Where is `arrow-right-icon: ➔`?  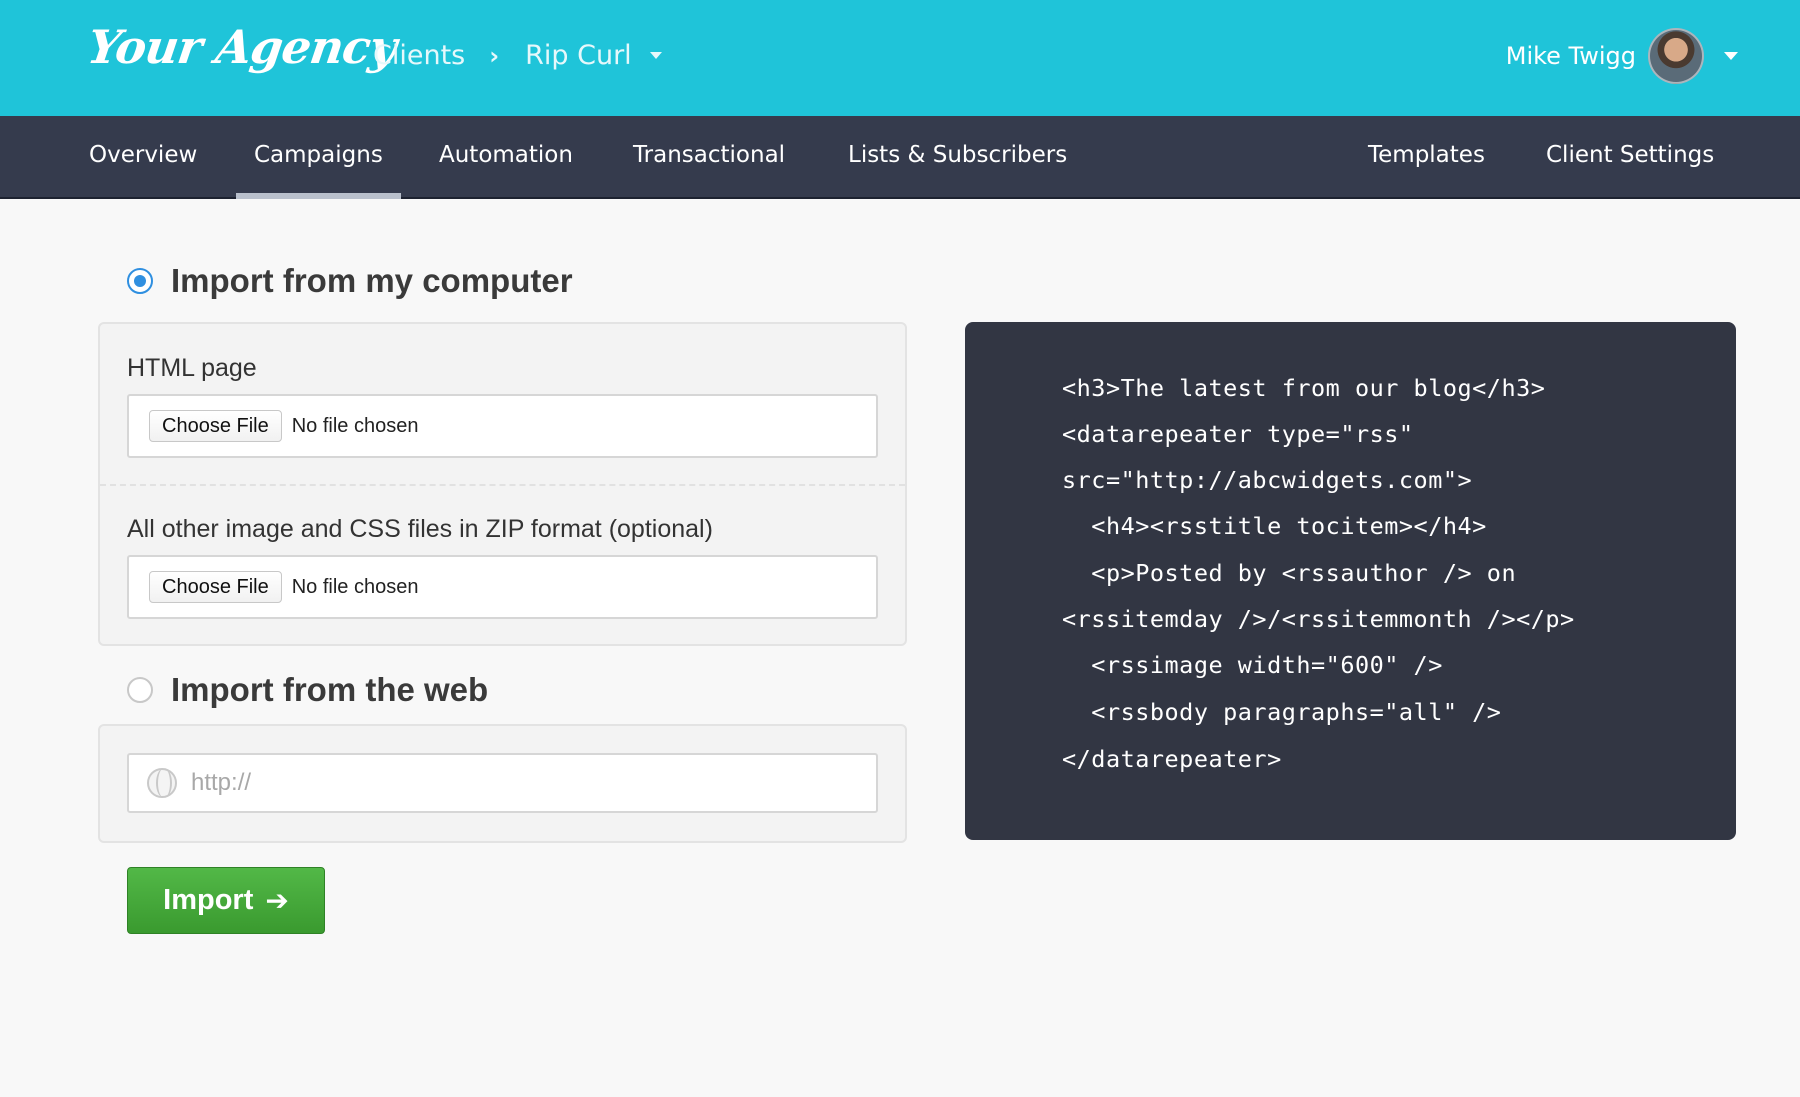
arrow-right-icon: ➔ is located at coordinates (277, 900).